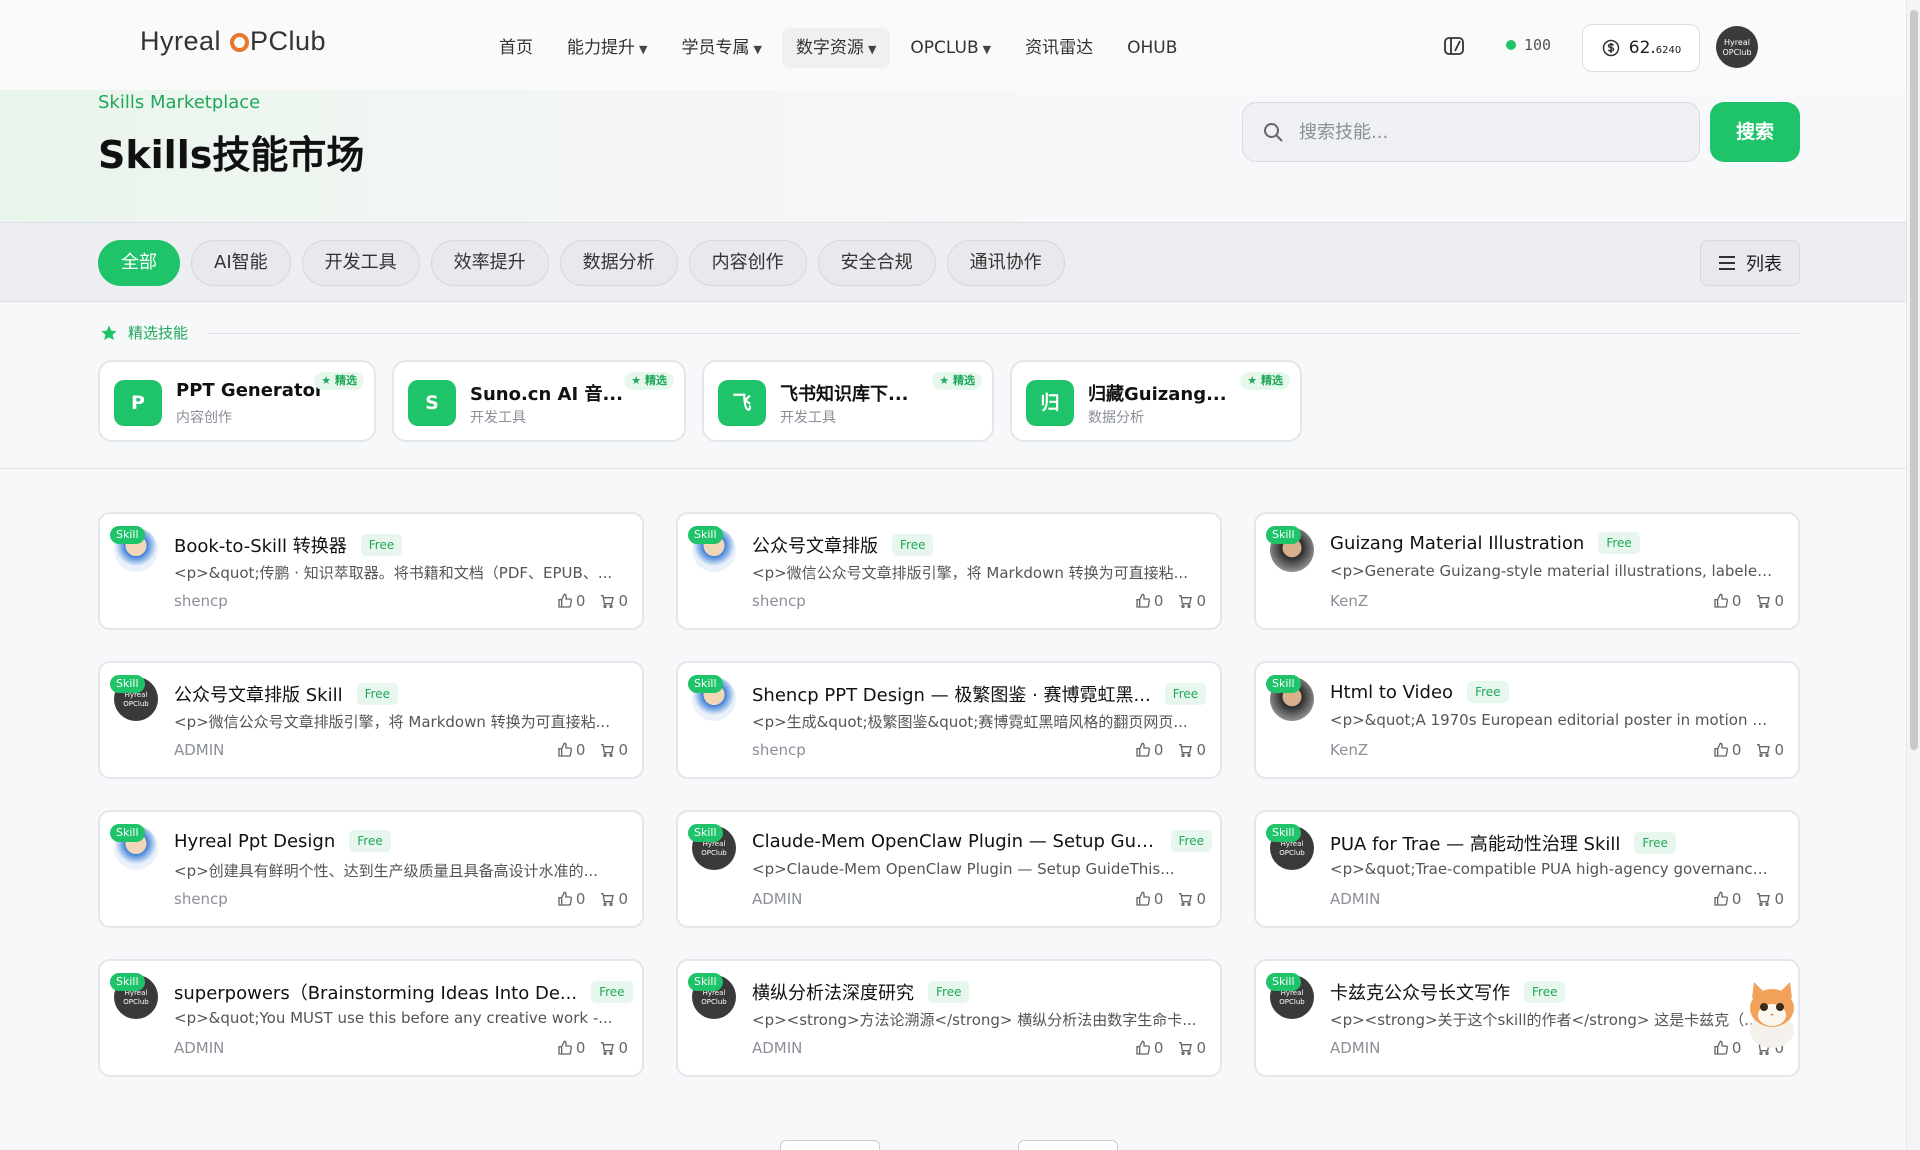  What do you see at coordinates (1156, 401) in the screenshot?
I see `featured-card: 归归藏Guizang... 数据分析 ★ 精选` at bounding box center [1156, 401].